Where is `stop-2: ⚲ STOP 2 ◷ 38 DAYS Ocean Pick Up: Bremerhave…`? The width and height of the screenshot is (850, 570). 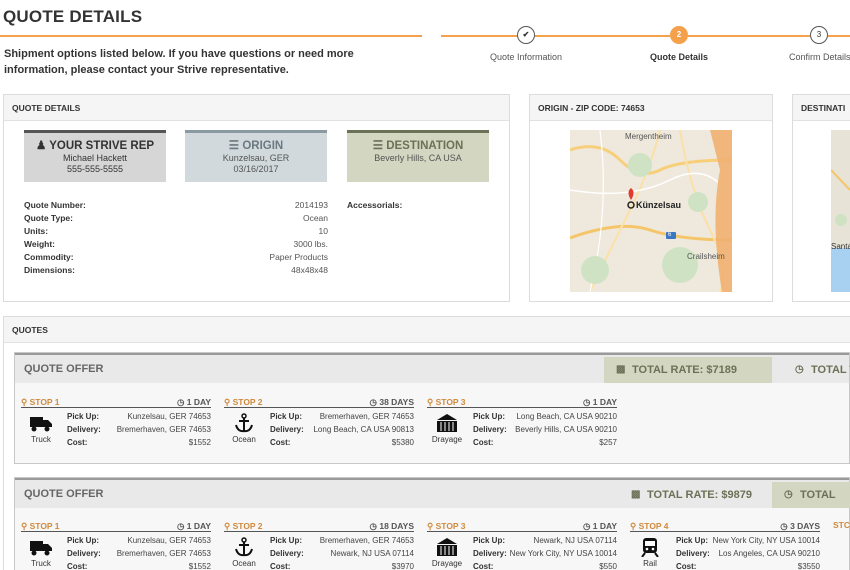
stop-2: ⚲ STOP 2 ◷ 38 DAYS Ocean Pick Up: Bremerhave… is located at coordinates (319, 431).